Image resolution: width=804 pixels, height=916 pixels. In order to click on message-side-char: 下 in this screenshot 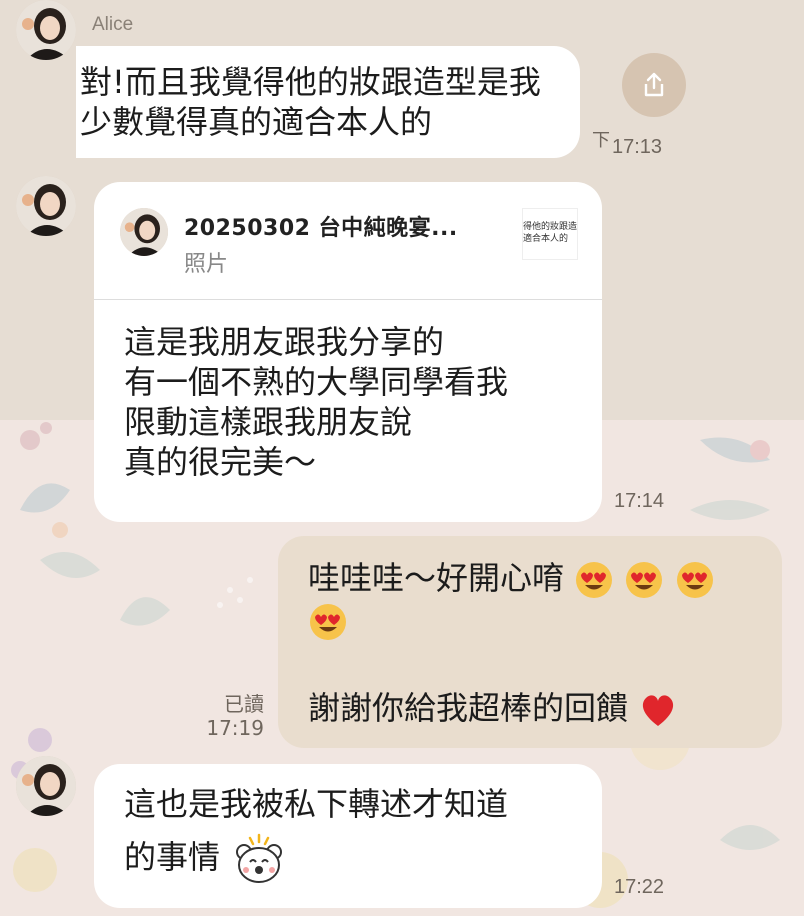, I will do `click(601, 140)`.